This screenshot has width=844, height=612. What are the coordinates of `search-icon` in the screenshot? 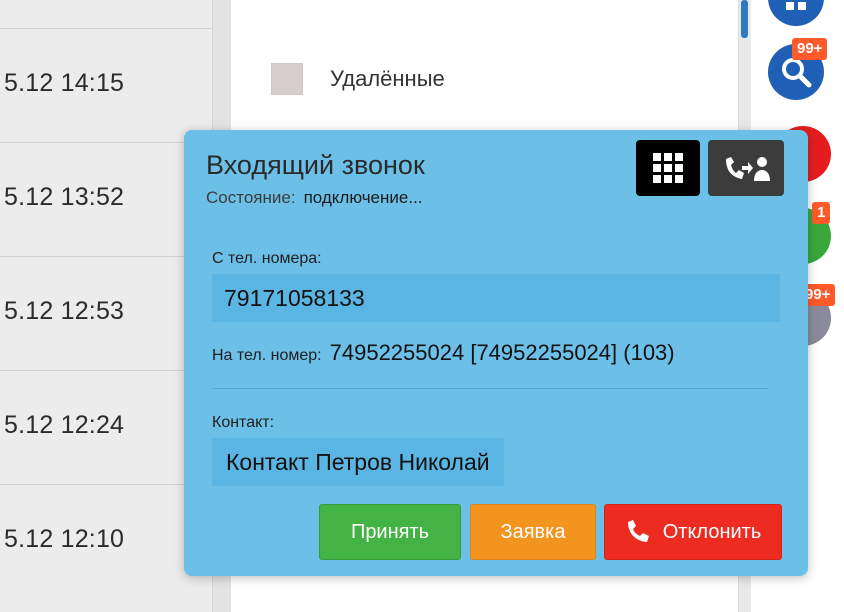 It's located at (797, 73).